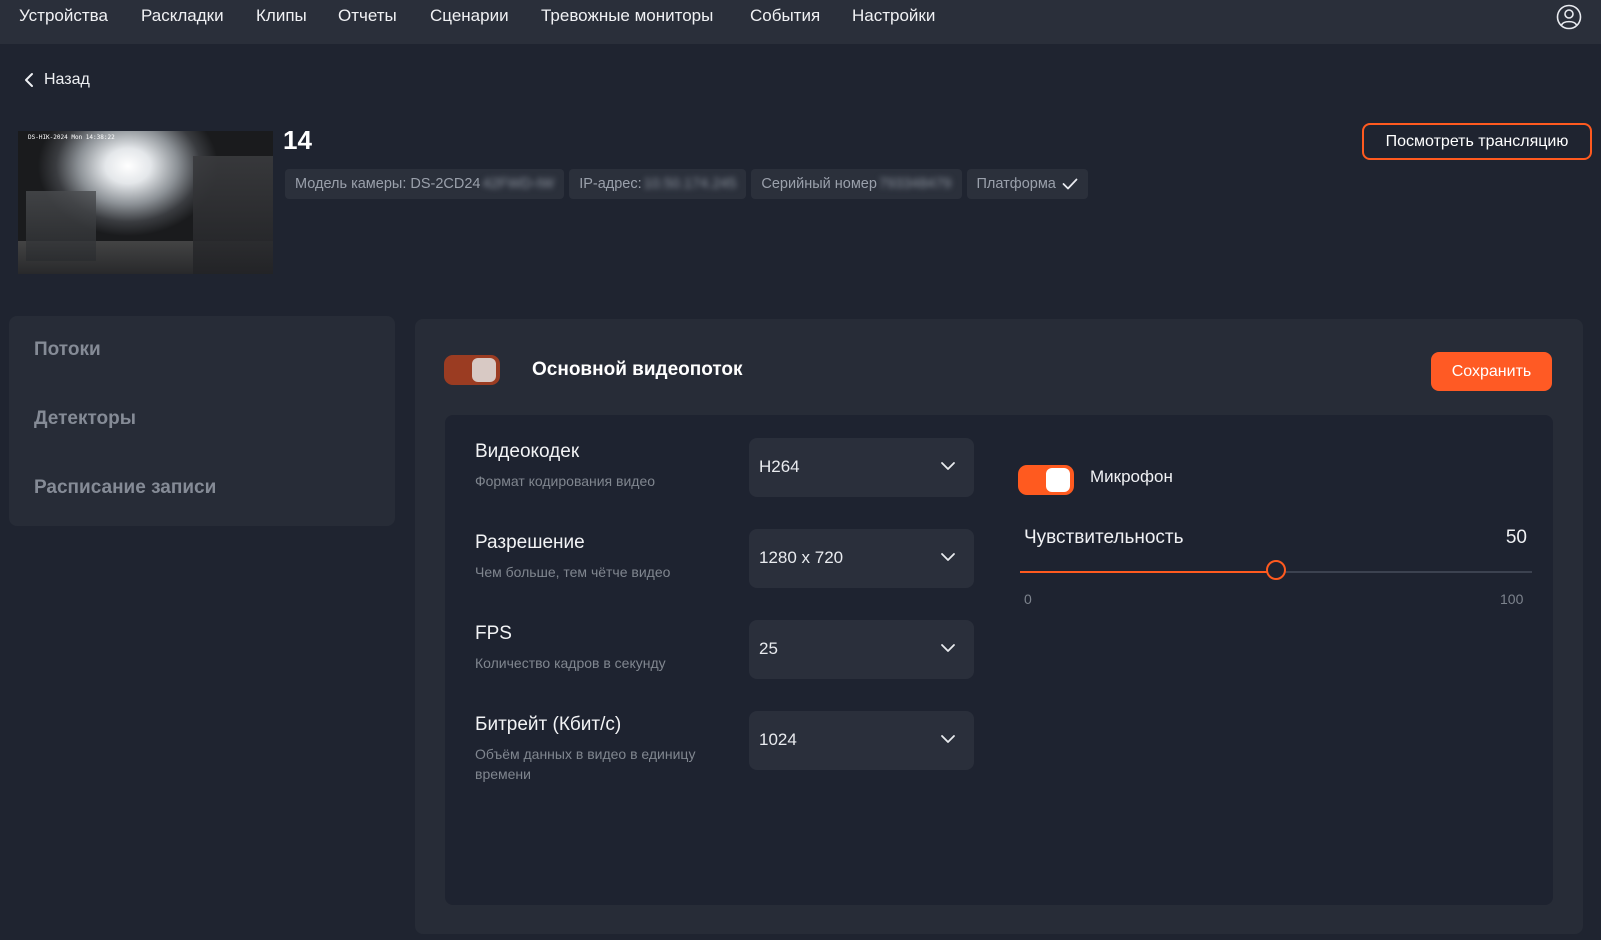 The height and width of the screenshot is (940, 1601). I want to click on sensitivity-slider-fill, so click(1148, 572).